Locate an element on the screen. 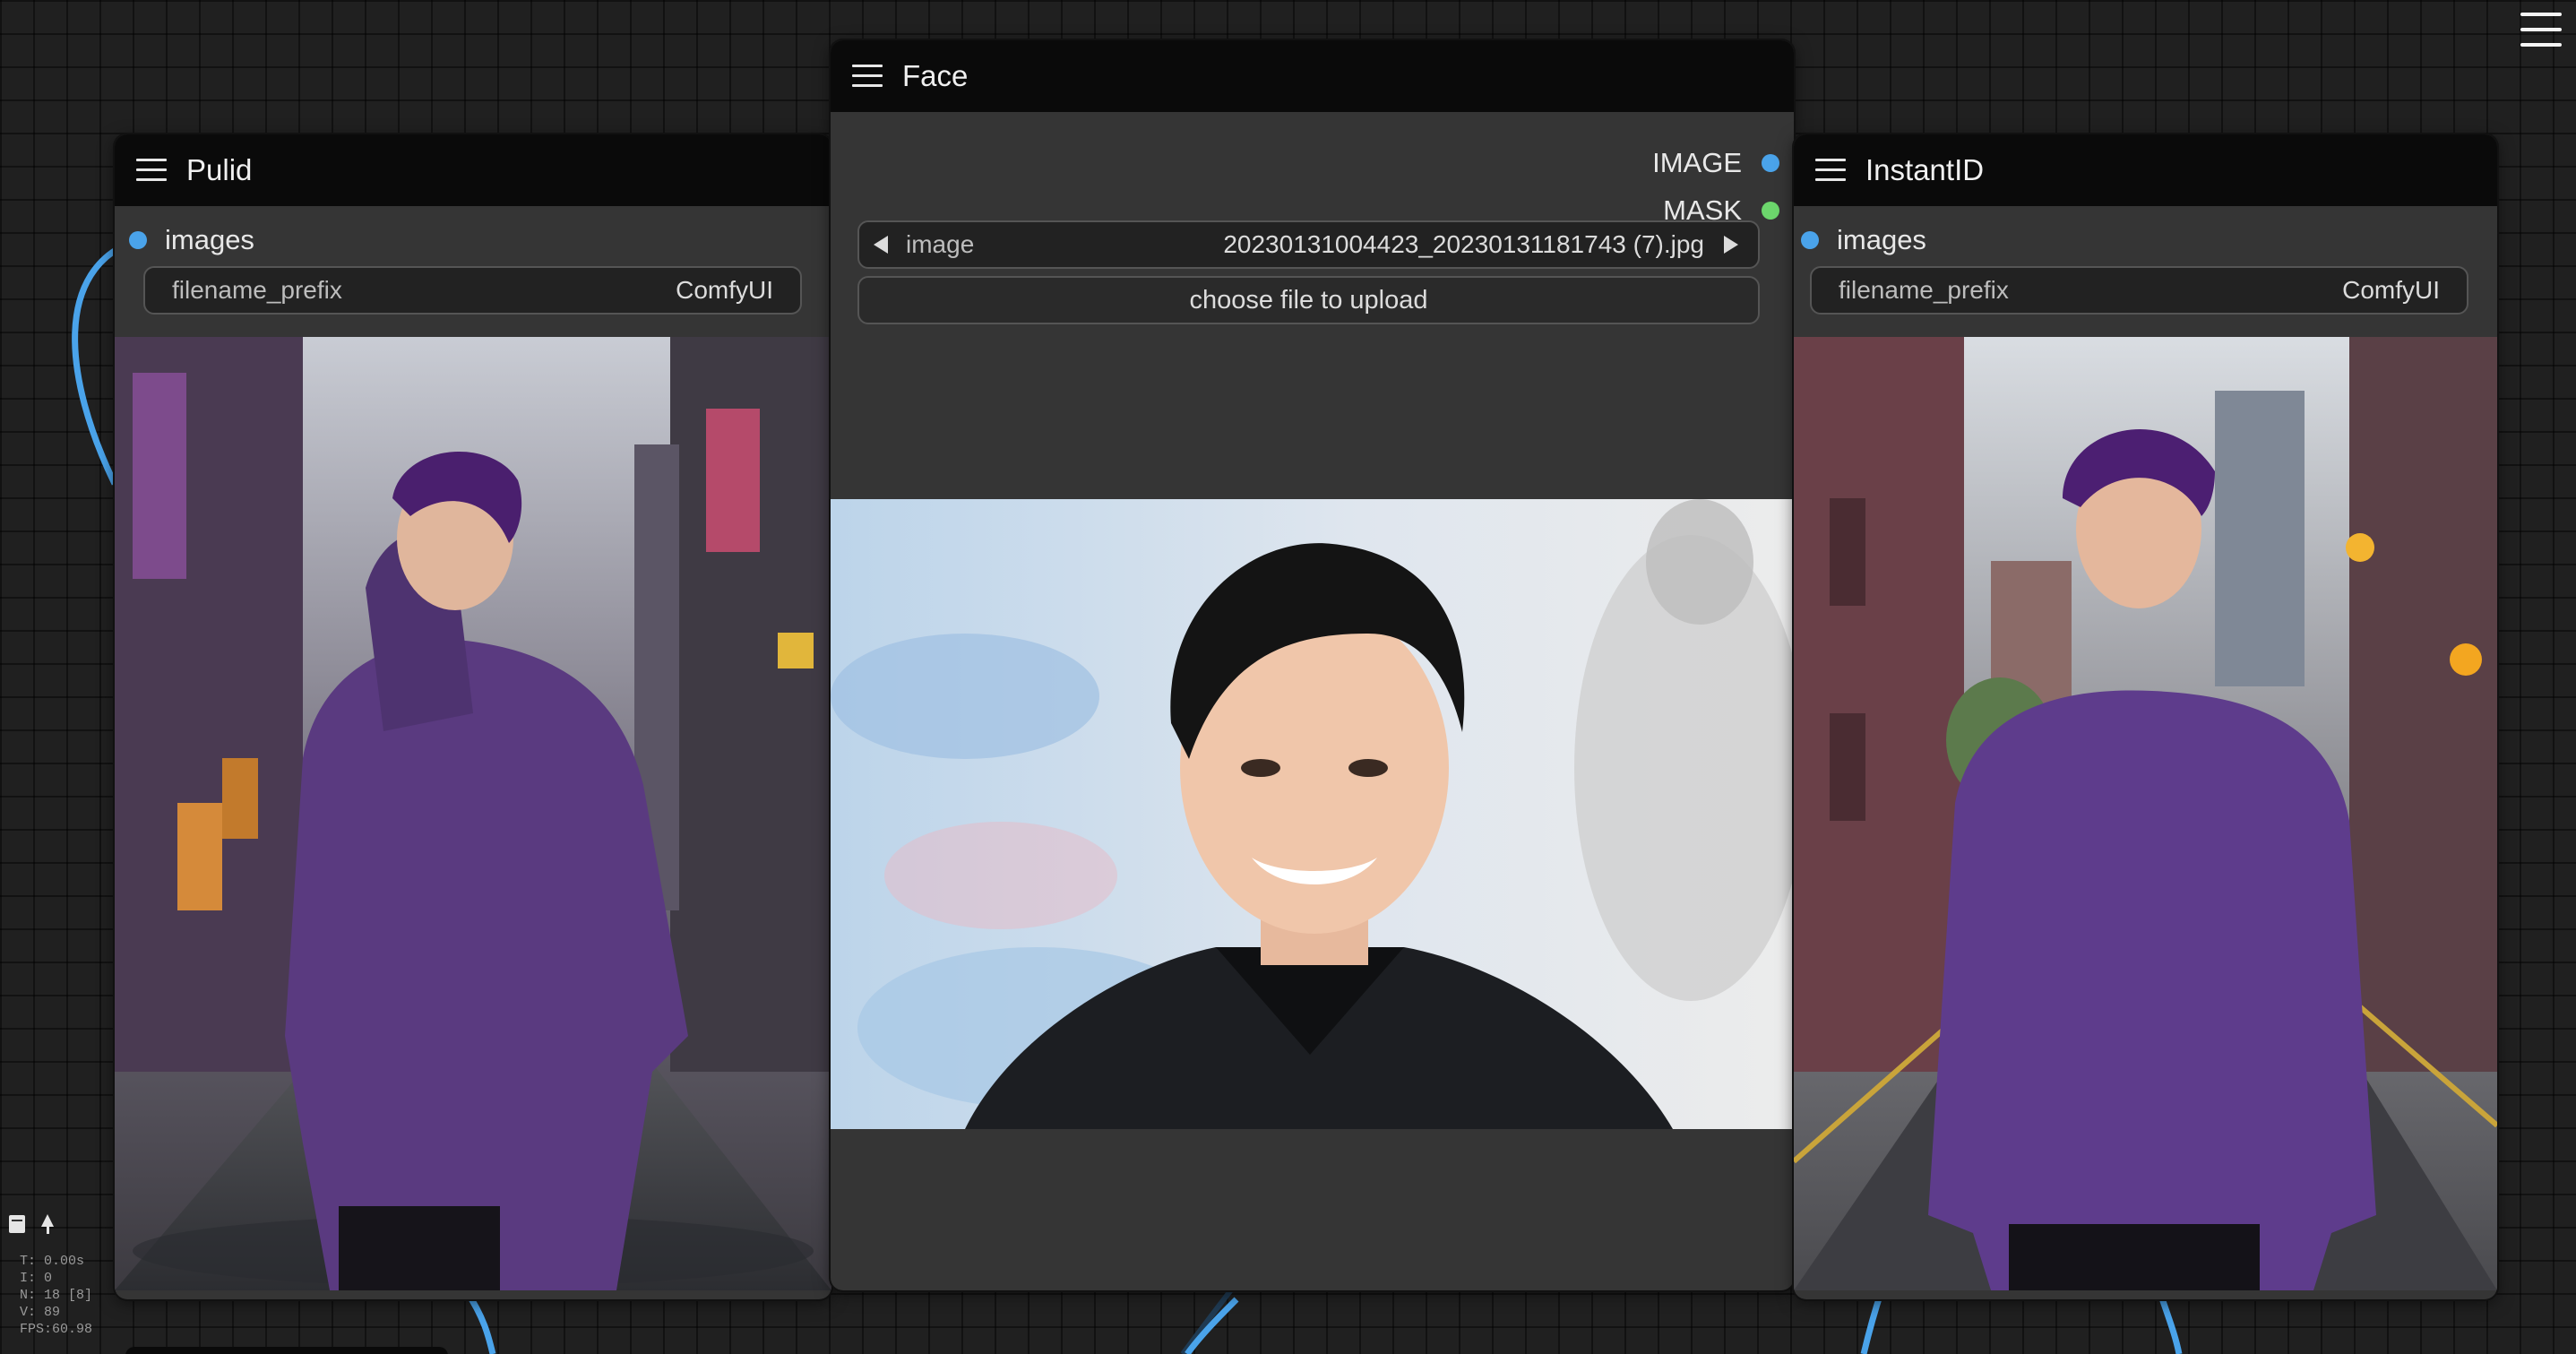 This screenshot has width=2576, height=1354. output-socket-image: IMAGE is located at coordinates (1715, 163).